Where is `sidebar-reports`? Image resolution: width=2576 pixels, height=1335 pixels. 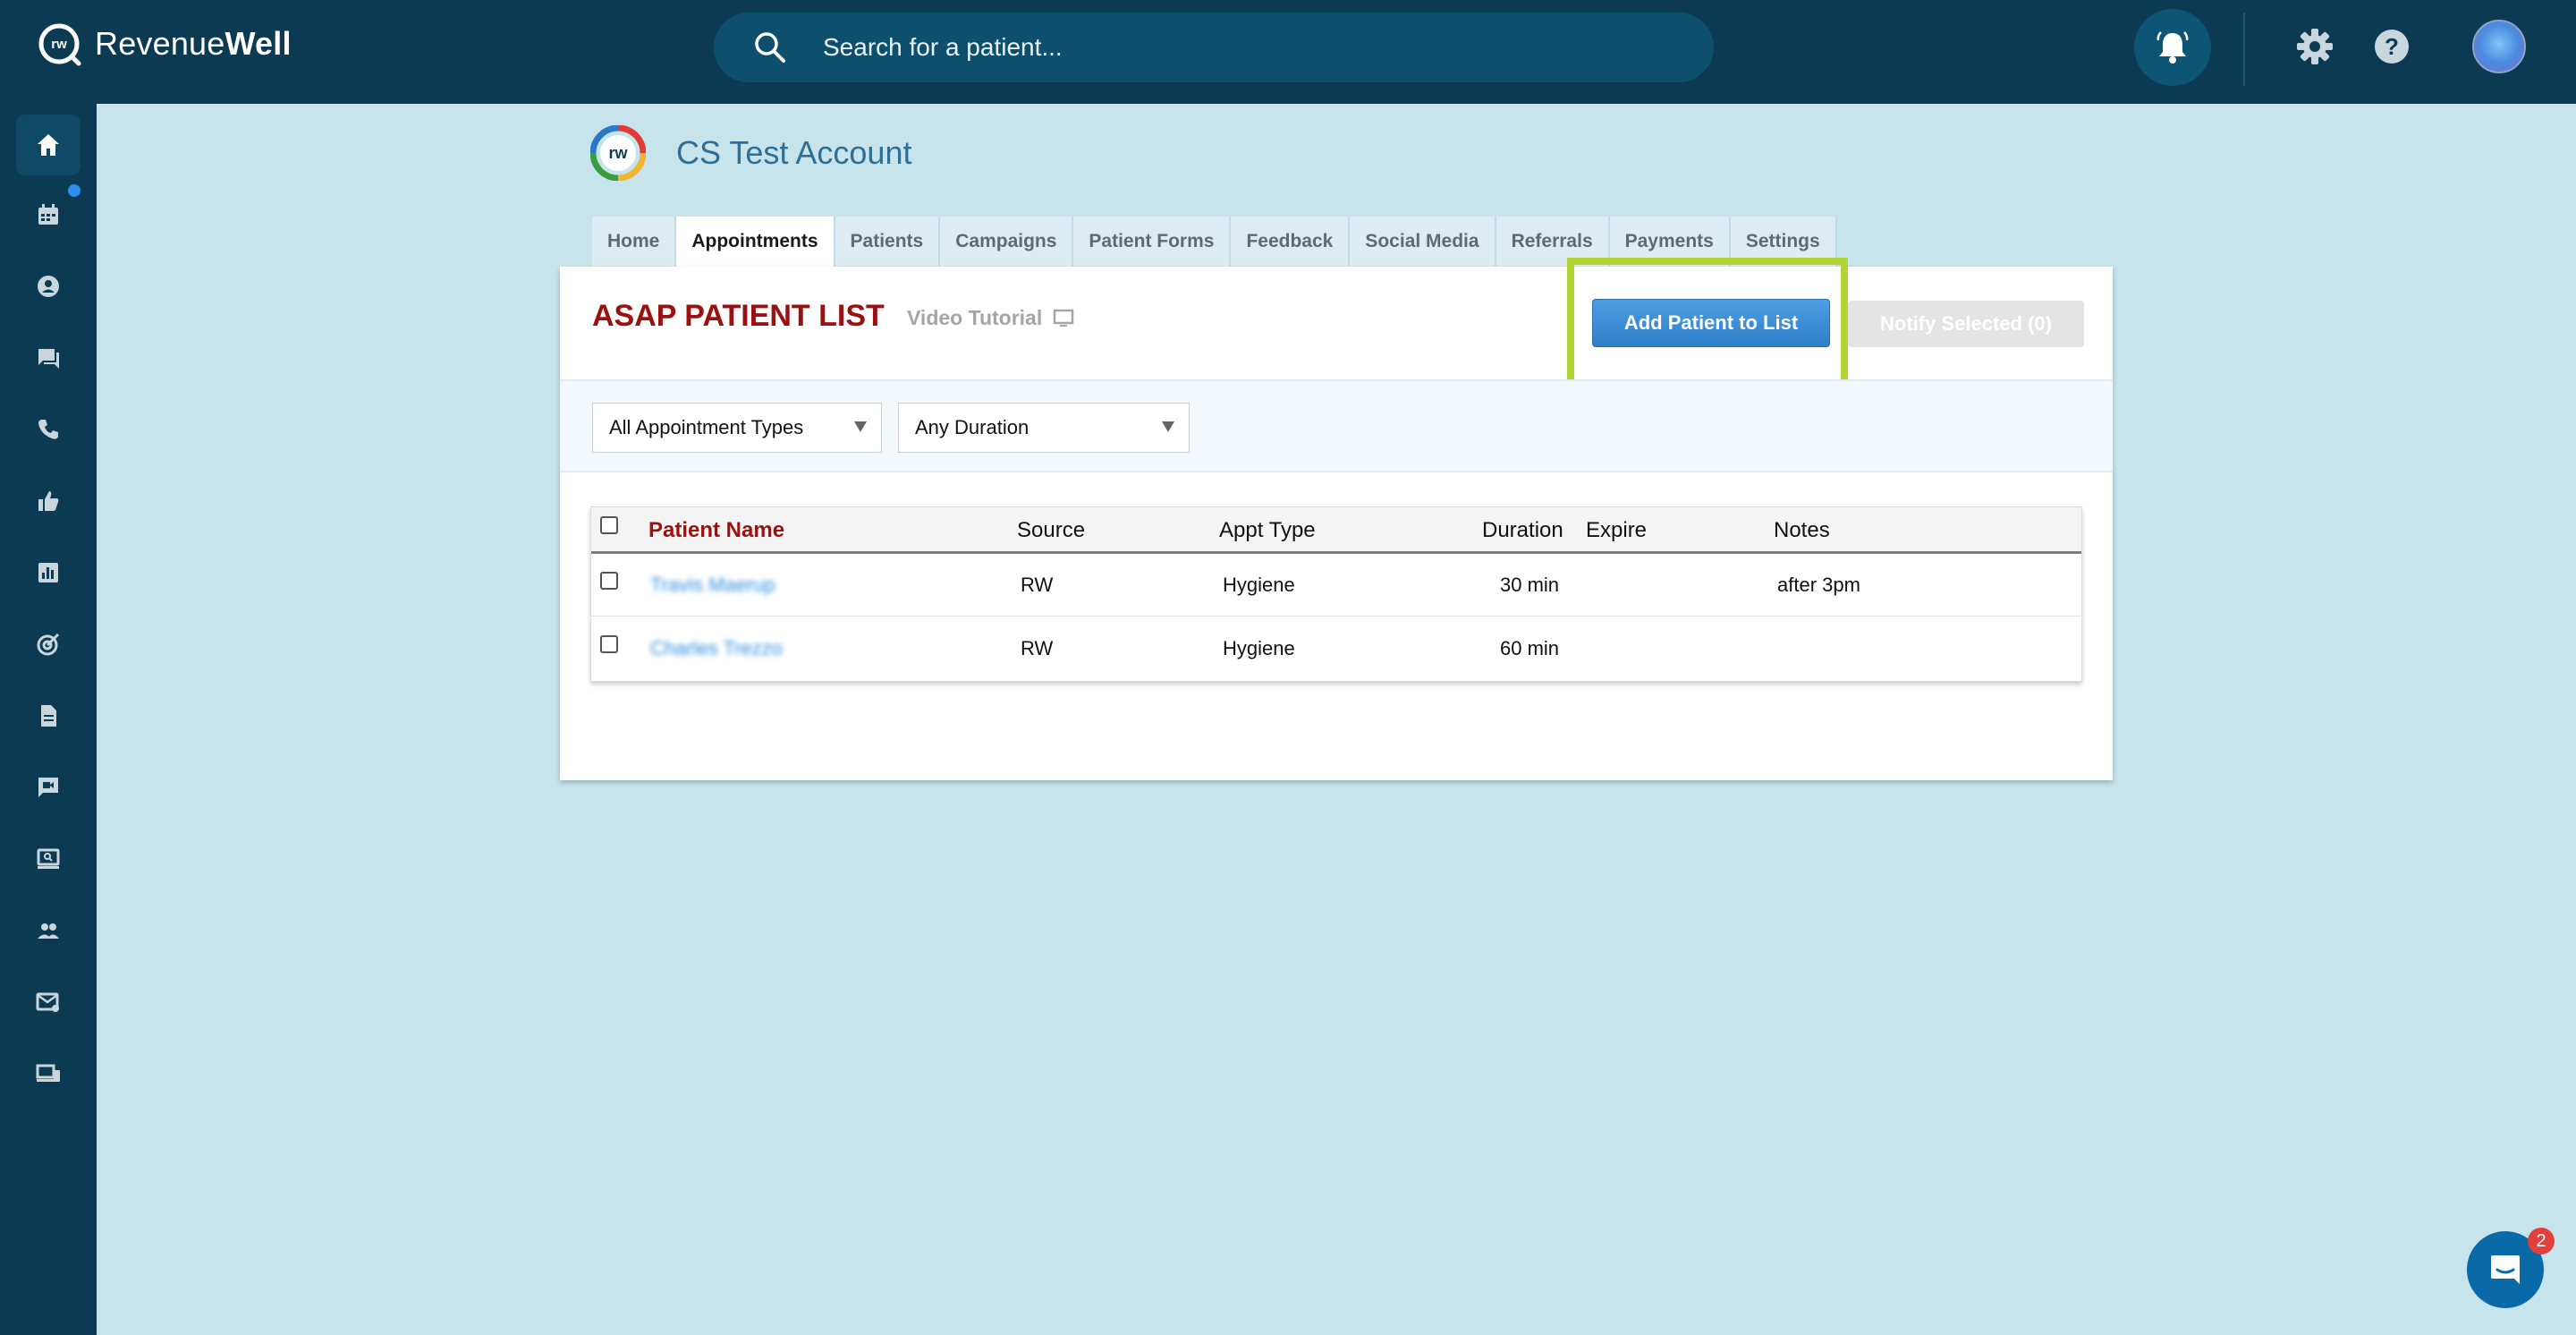
sidebar-reports is located at coordinates (48, 572).